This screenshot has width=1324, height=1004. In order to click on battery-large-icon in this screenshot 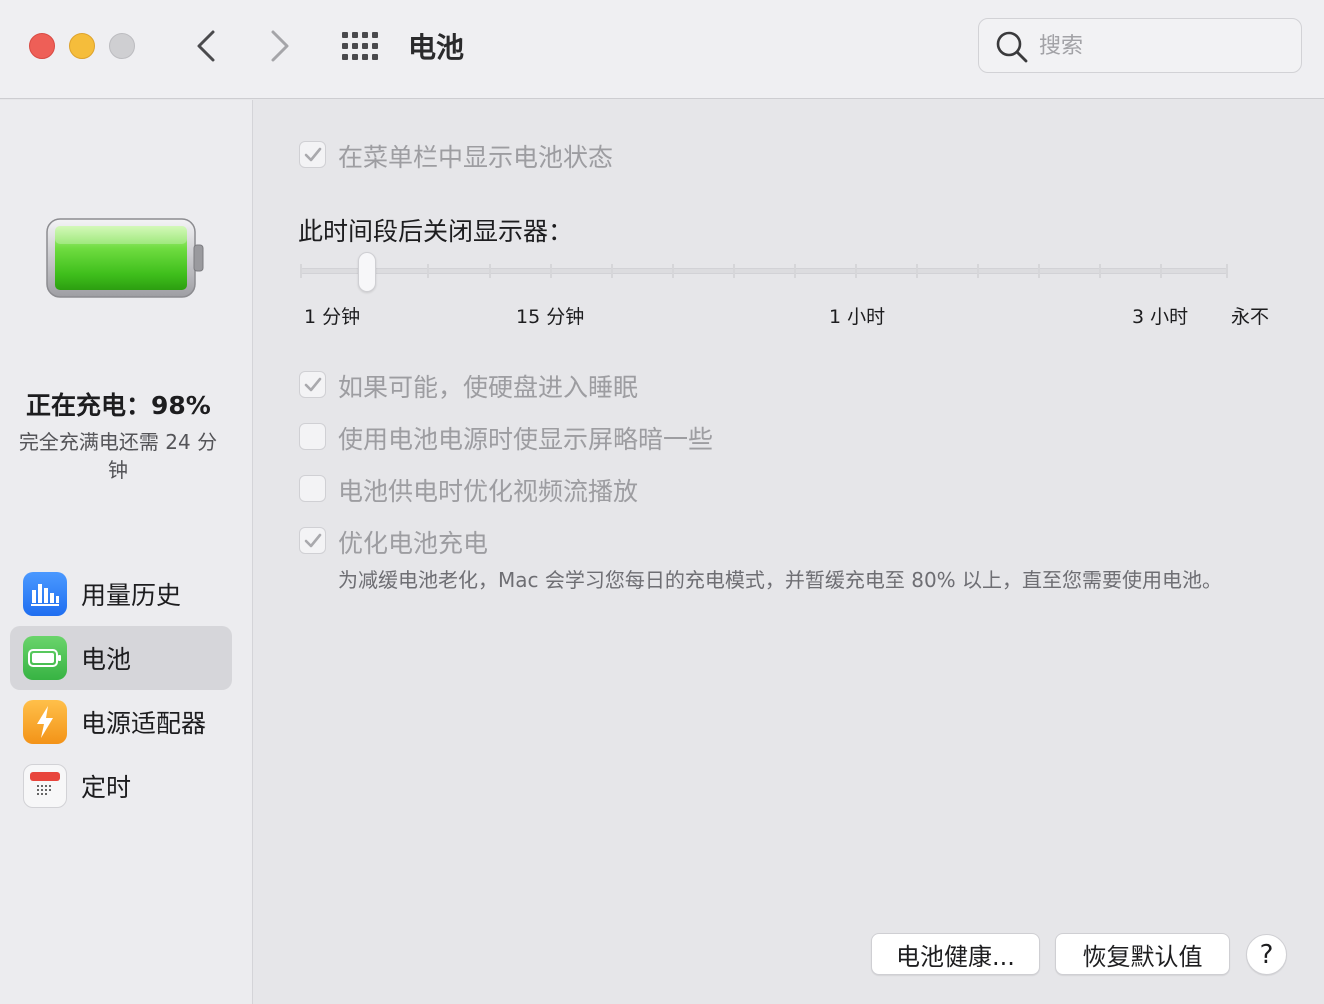, I will do `click(125, 258)`.